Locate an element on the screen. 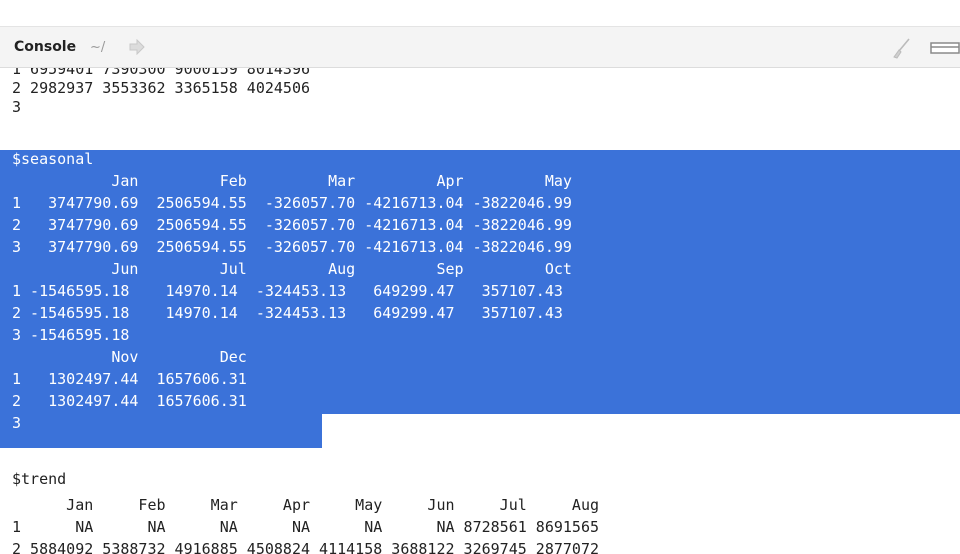  console-line: 3 -1546595.18 is located at coordinates (71, 335).